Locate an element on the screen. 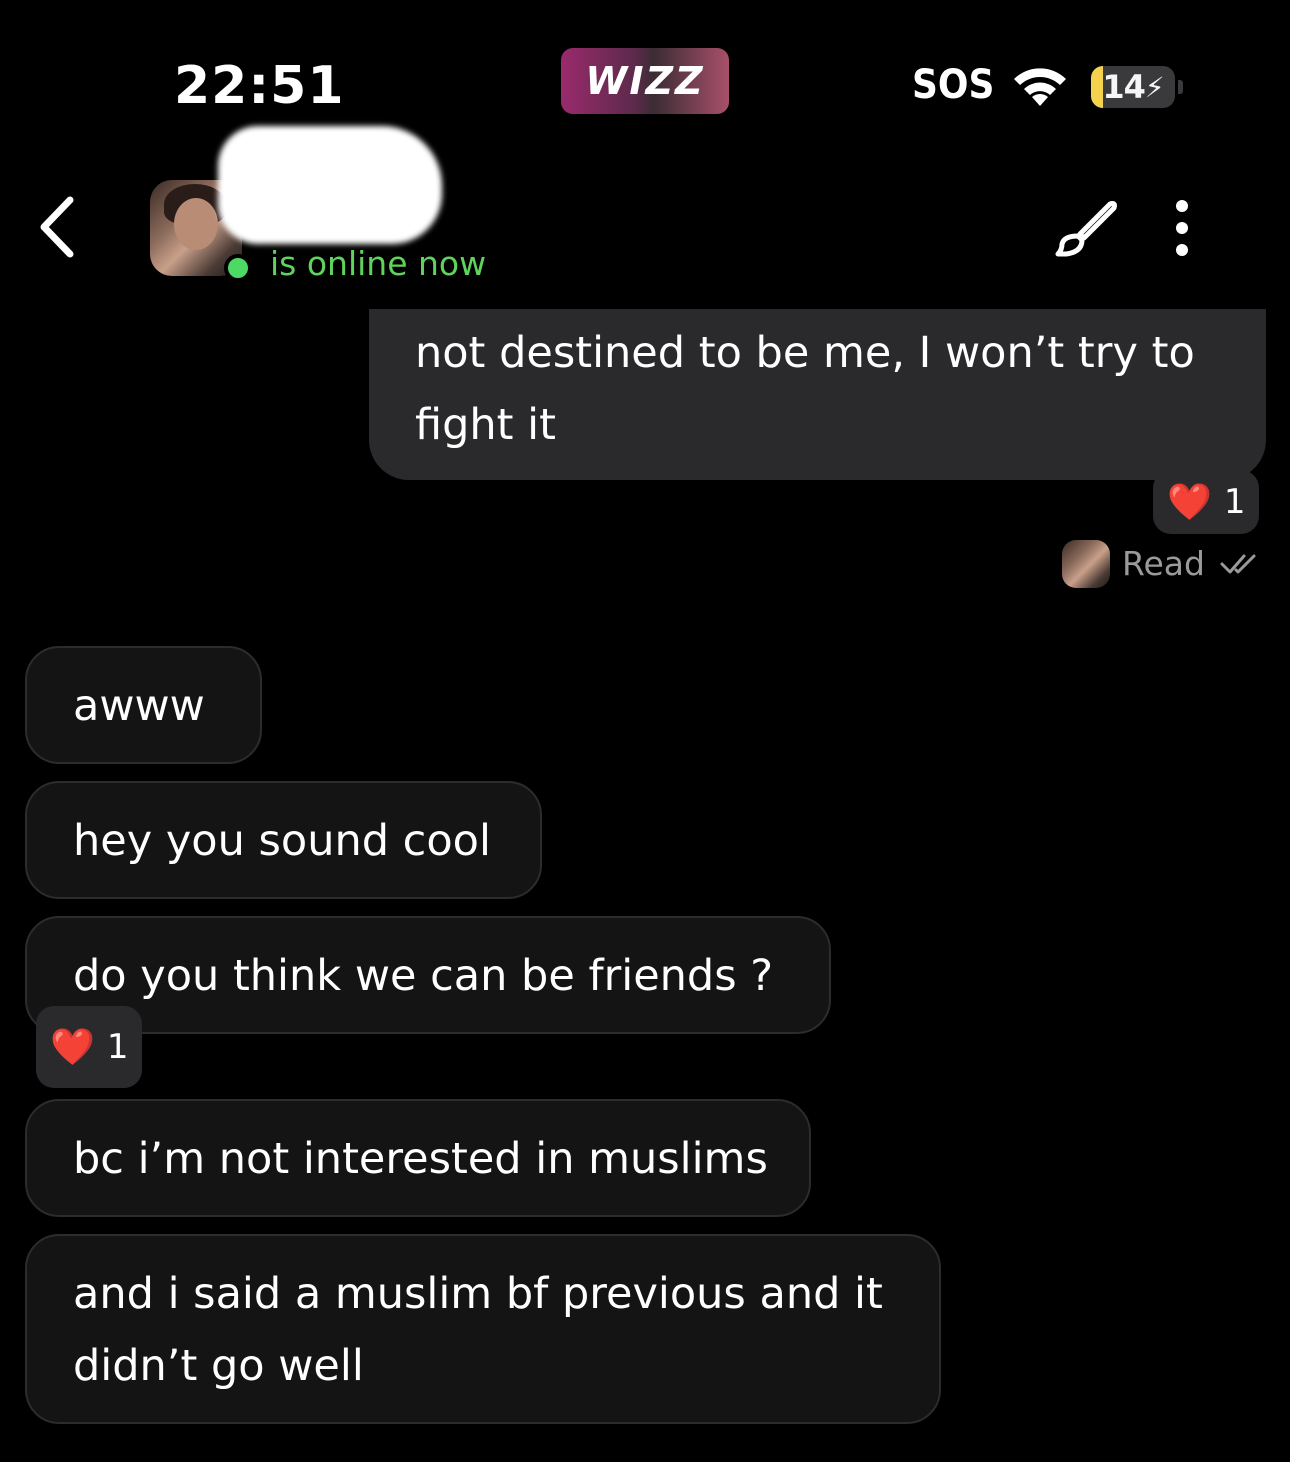  wizz-app-badge: WIZZ is located at coordinates (645, 81).